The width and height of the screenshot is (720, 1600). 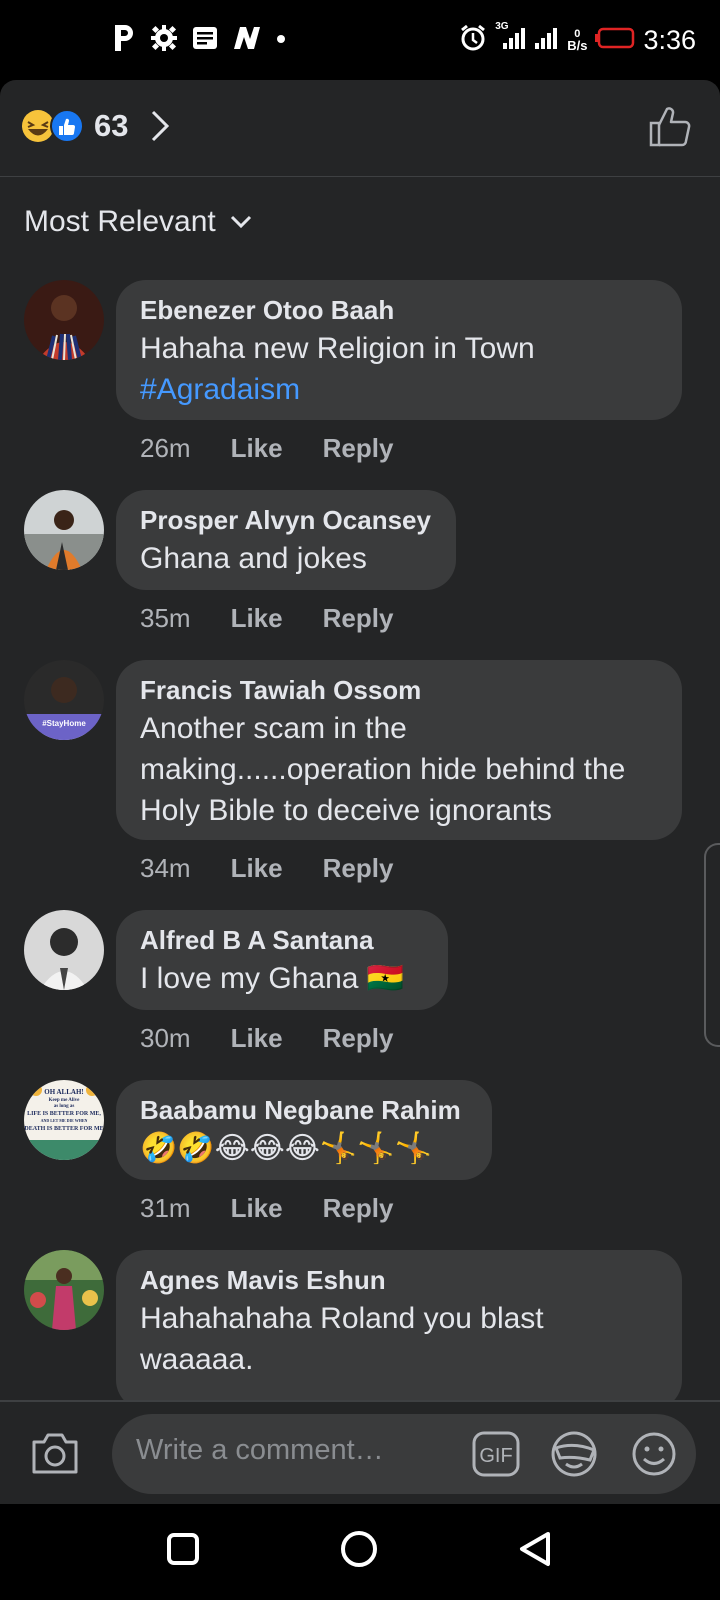 I want to click on thumbs-up-icon, so click(x=670, y=127).